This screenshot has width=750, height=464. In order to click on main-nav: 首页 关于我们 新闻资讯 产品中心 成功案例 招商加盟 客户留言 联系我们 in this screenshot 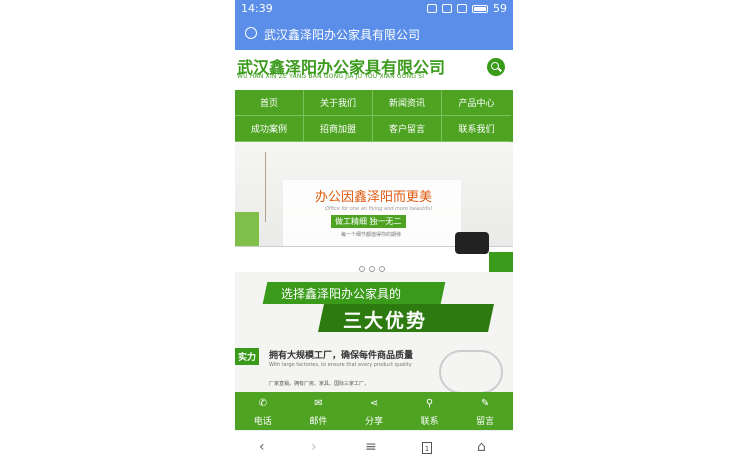, I will do `click(374, 116)`.